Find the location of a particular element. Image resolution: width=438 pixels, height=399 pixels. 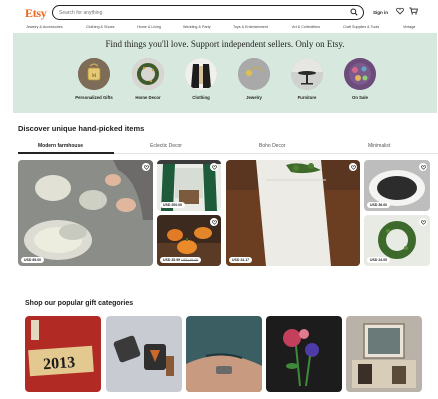

furniture-image is located at coordinates (307, 74).